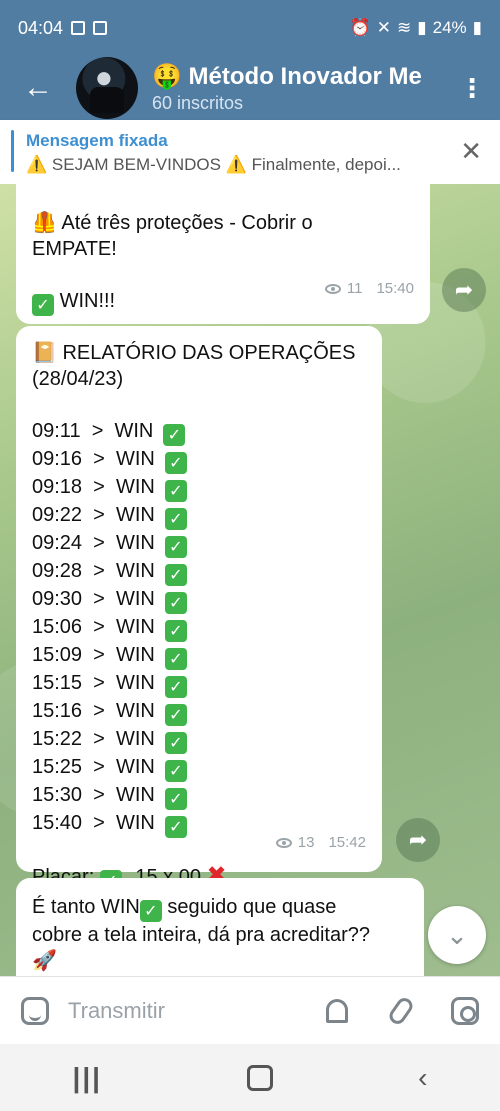  Describe the element at coordinates (200, 740) in the screenshot. I see `operation-row: 15:22 > WIN ✓` at that location.